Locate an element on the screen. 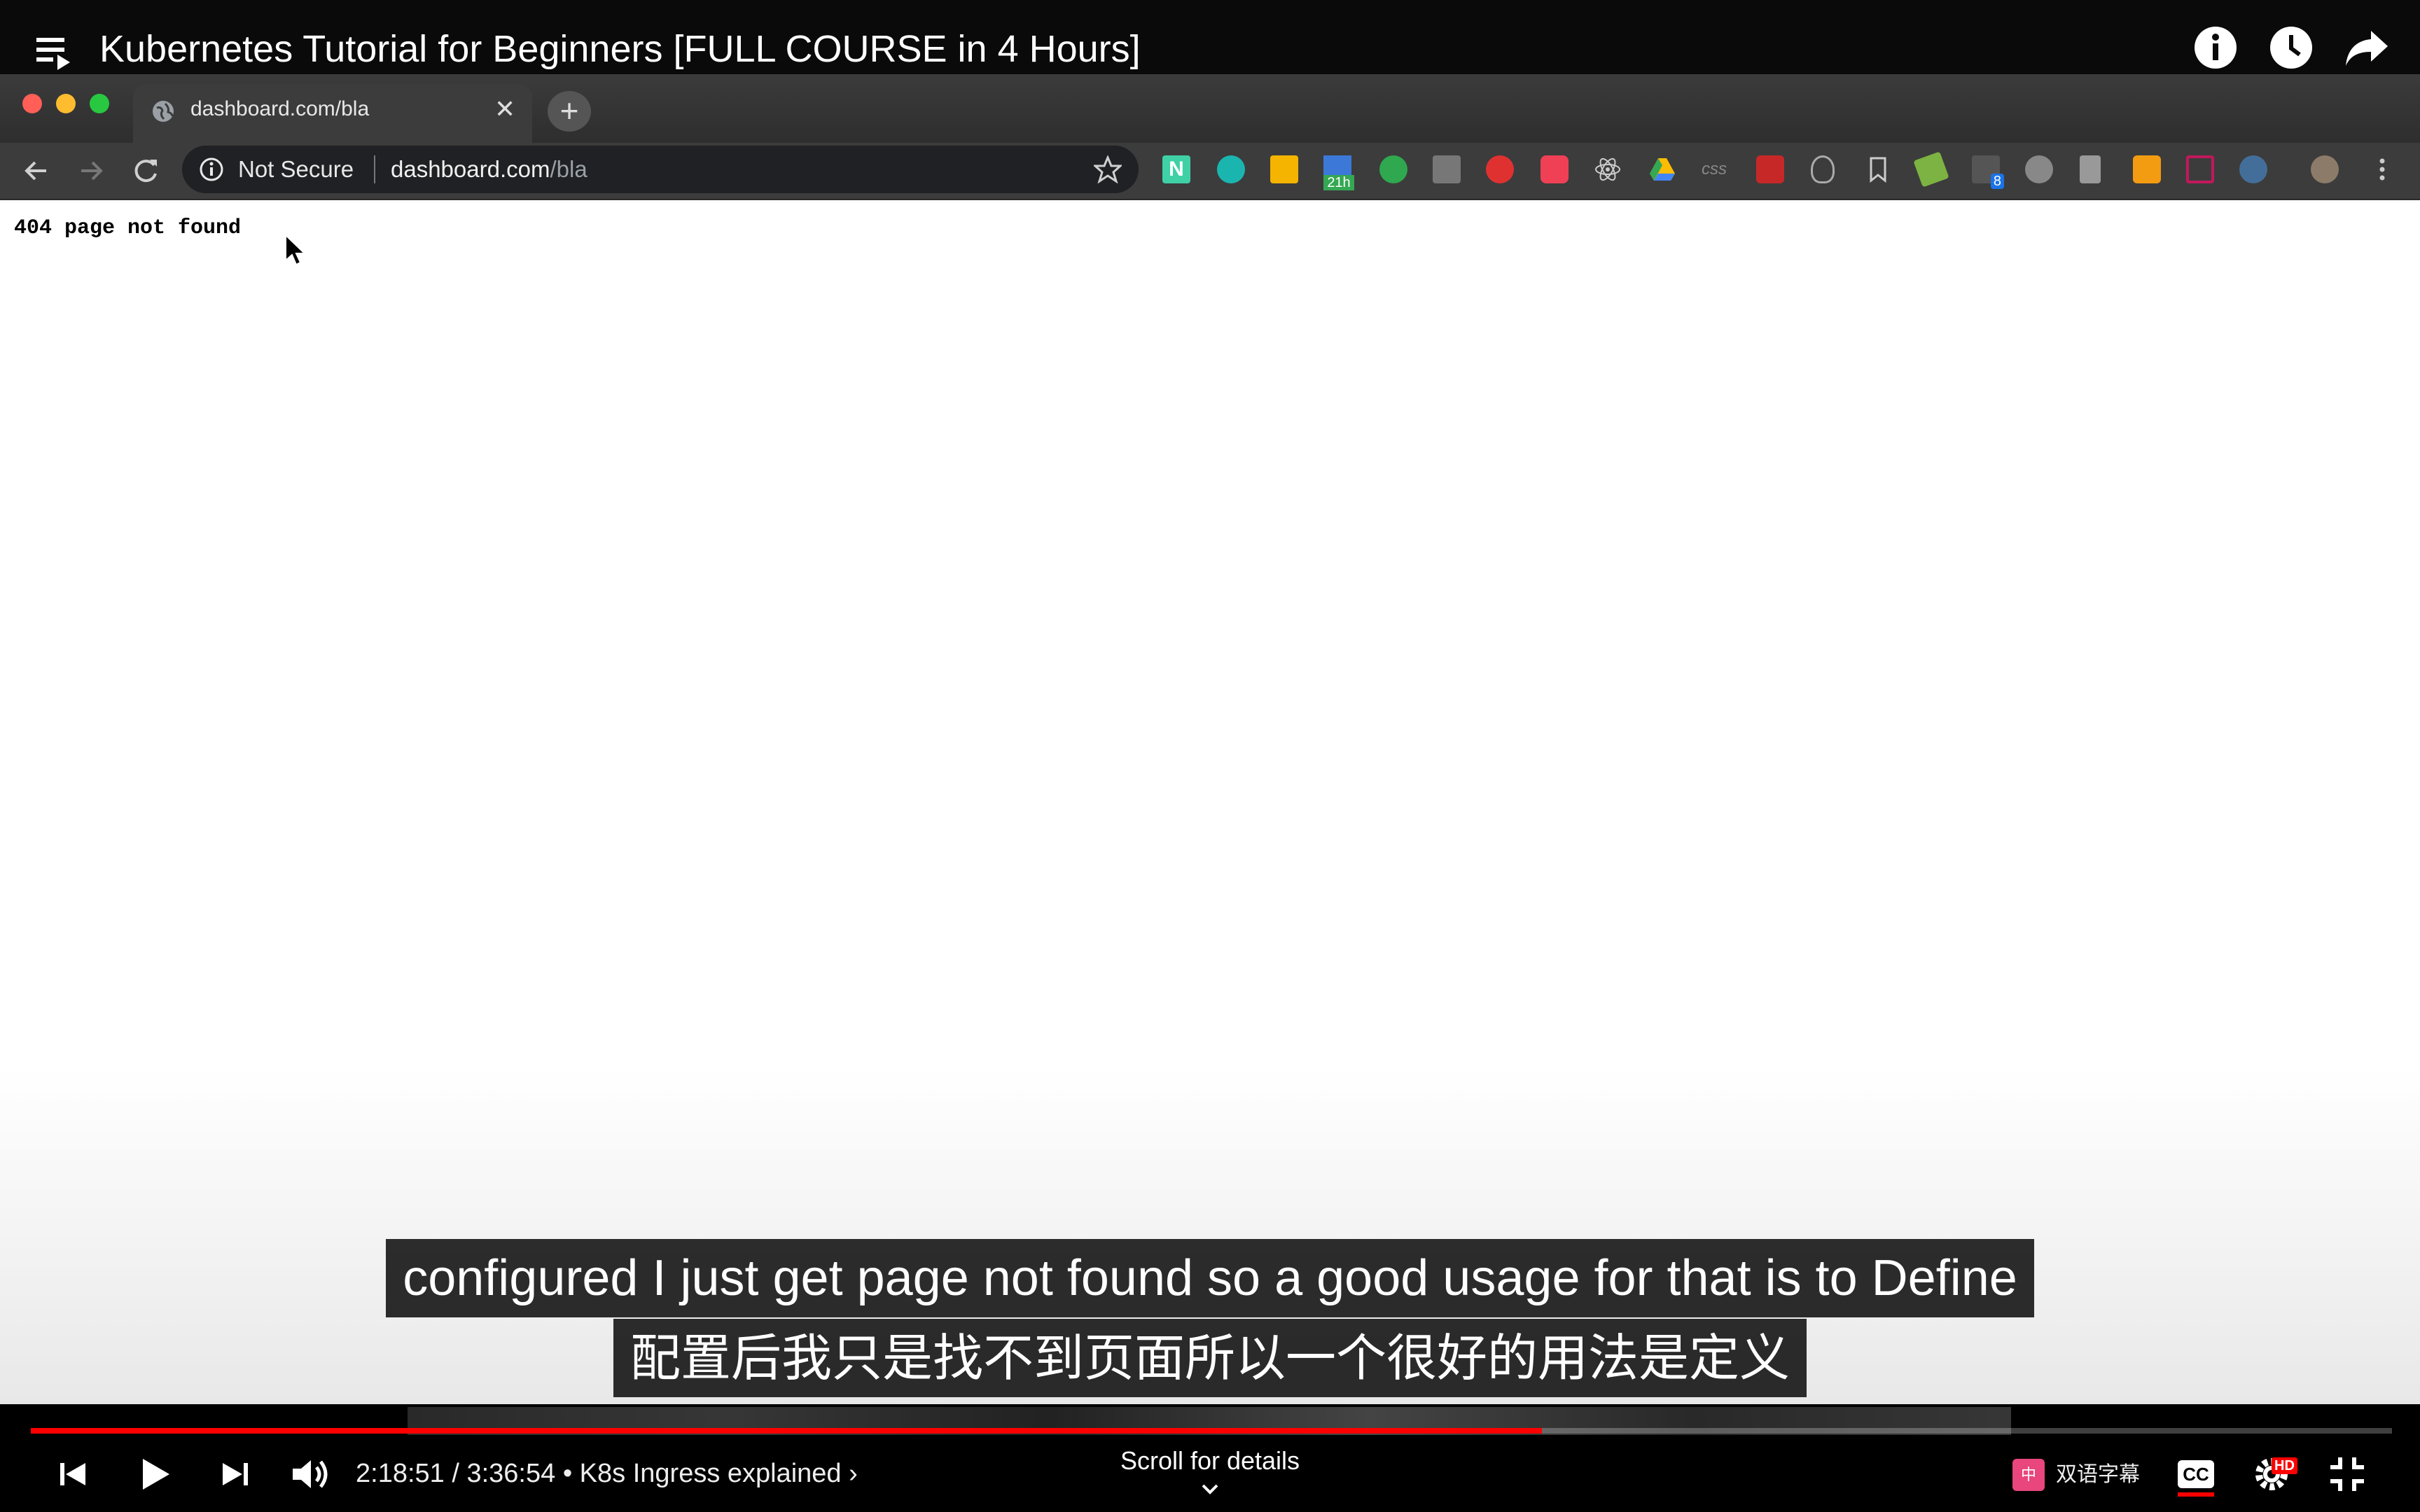 Image resolution: width=2420 pixels, height=1512 pixels. window-close-button is located at coordinates (32, 103).